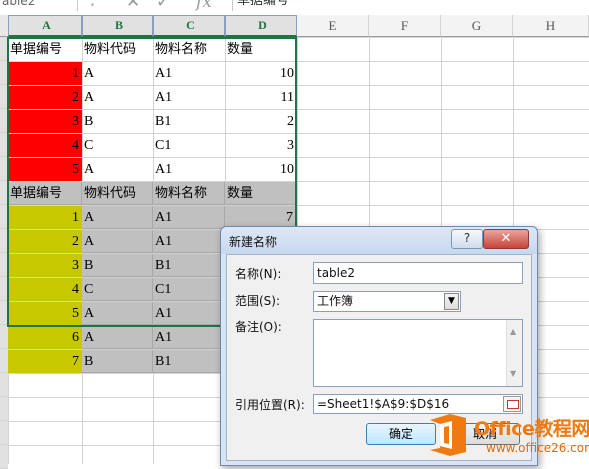  Describe the element at coordinates (253, 242) in the screenshot. I see `dialog-title: 新建名称` at that location.